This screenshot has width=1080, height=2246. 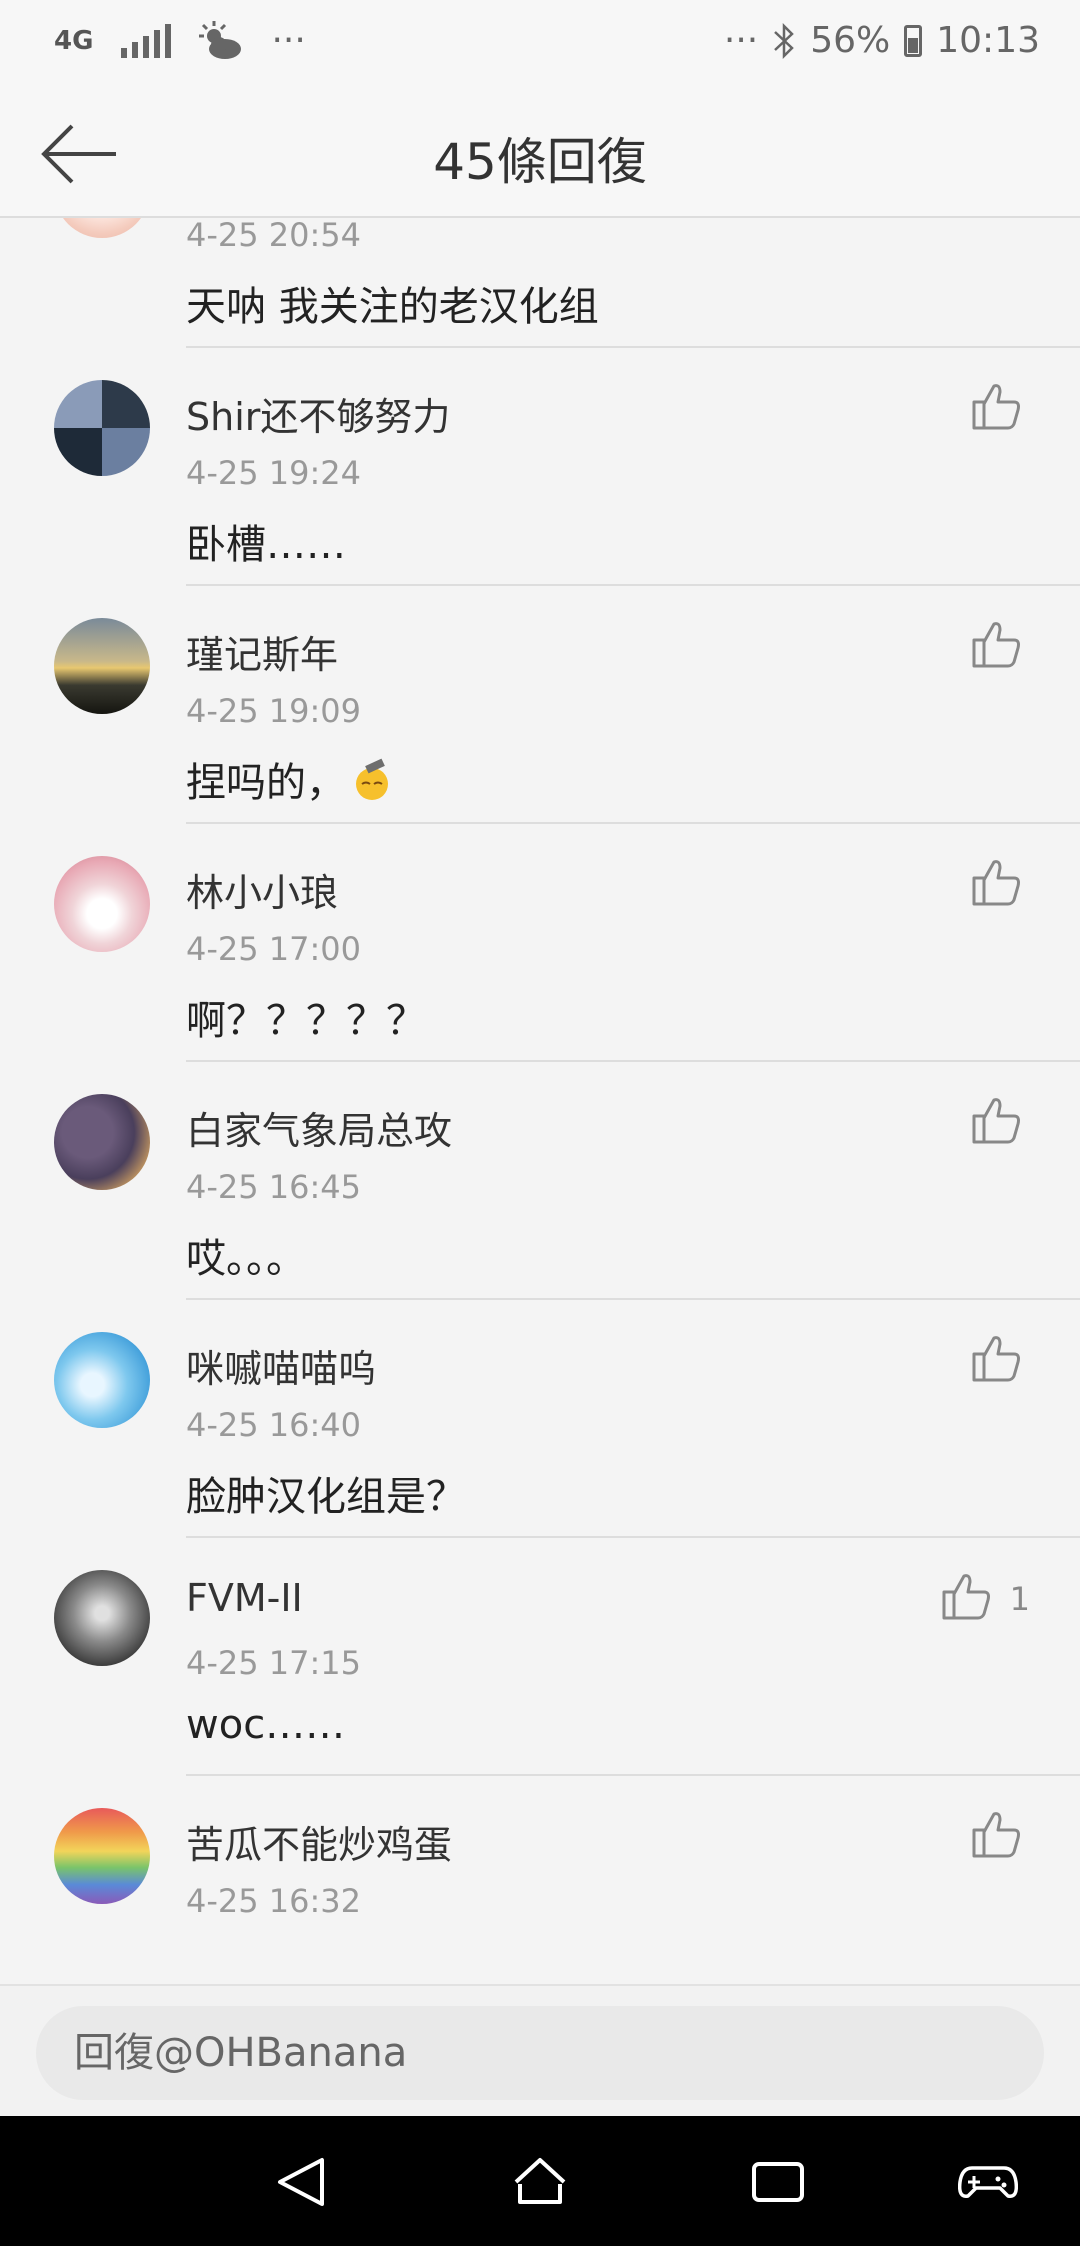 I want to click on battery-percent: 56%, so click(x=850, y=40).